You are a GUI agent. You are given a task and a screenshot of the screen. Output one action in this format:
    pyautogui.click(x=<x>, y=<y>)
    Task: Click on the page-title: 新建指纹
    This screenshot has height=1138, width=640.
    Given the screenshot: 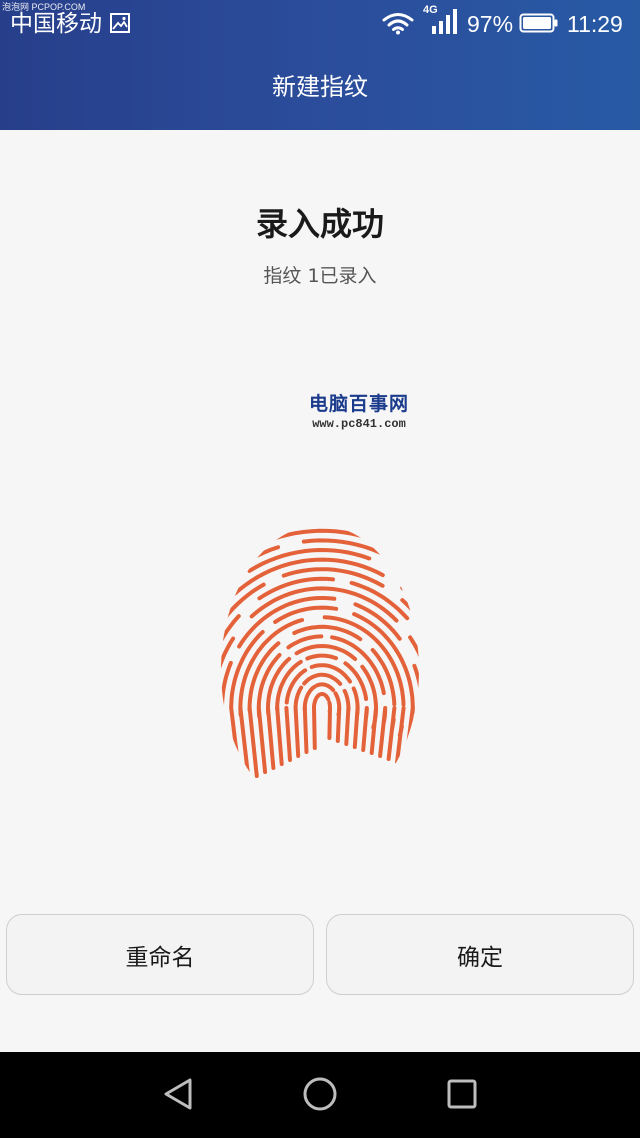 What is the action you would take?
    pyautogui.click(x=320, y=87)
    